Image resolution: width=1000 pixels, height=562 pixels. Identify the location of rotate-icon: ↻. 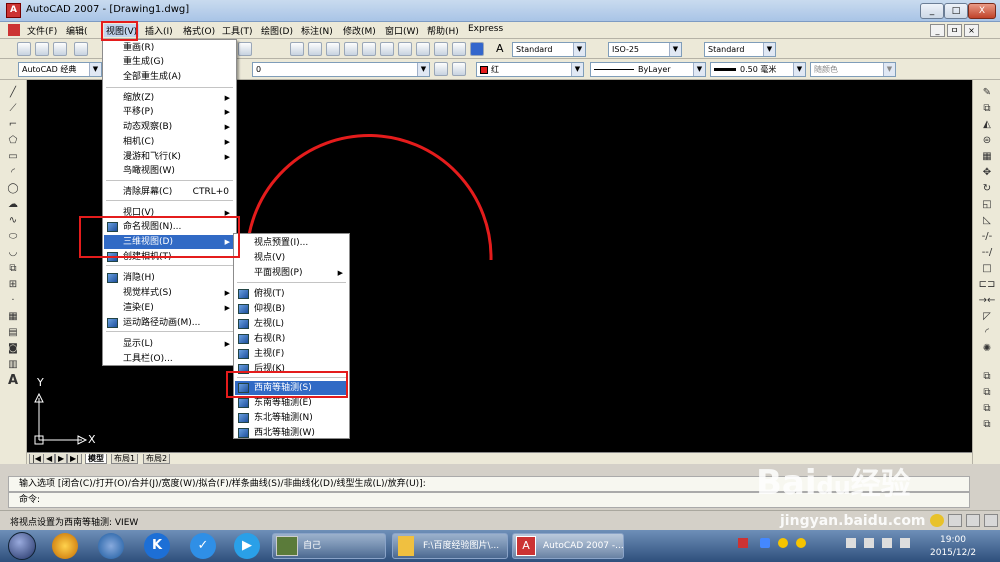
(987, 189).